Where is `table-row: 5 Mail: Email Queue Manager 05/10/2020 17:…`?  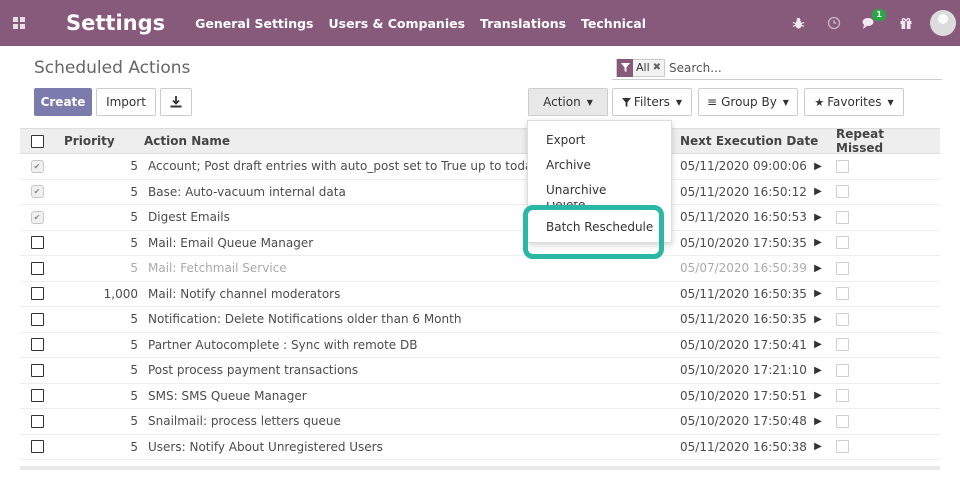 table-row: 5 Mail: Email Queue Manager 05/10/2020 17:… is located at coordinates (480, 243).